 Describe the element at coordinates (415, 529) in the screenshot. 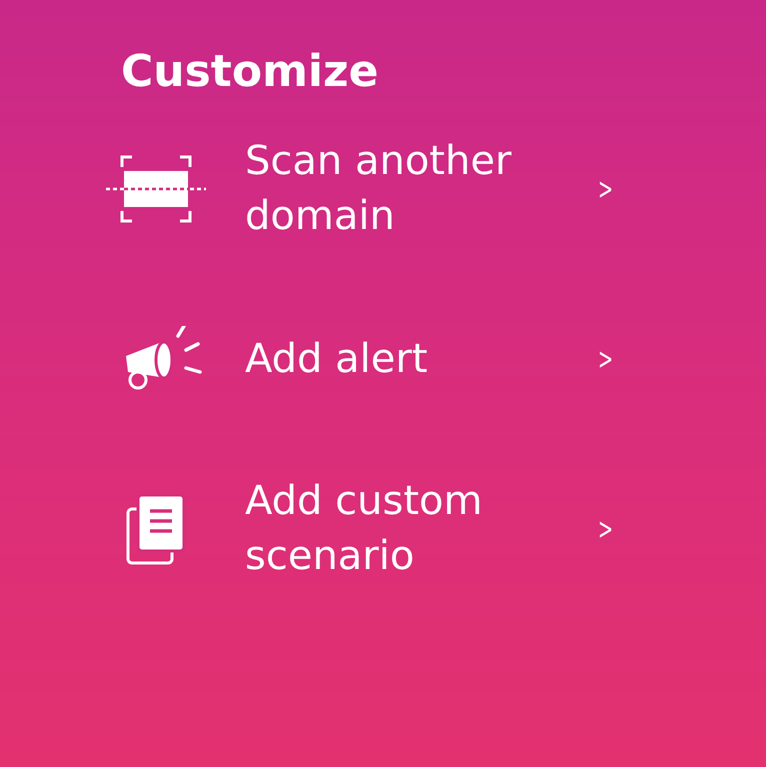

I see `menu-link: Add custom scenario` at that location.